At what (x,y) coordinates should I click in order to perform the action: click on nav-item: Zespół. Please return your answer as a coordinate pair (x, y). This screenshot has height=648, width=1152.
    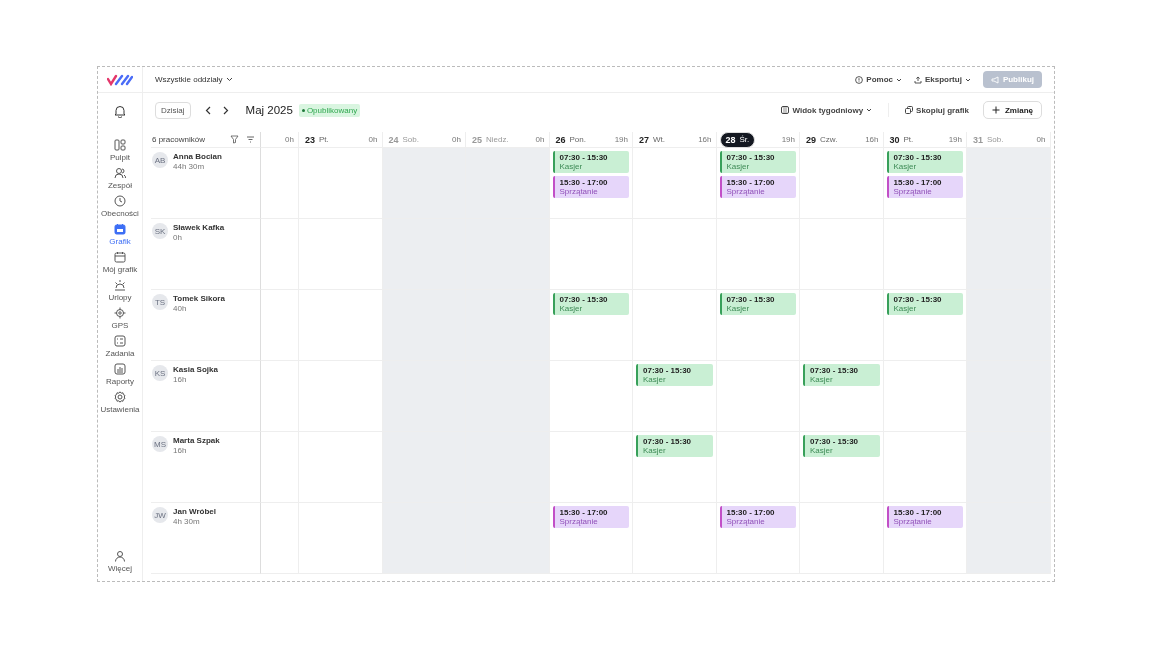
    Looking at the image, I should click on (120, 178).